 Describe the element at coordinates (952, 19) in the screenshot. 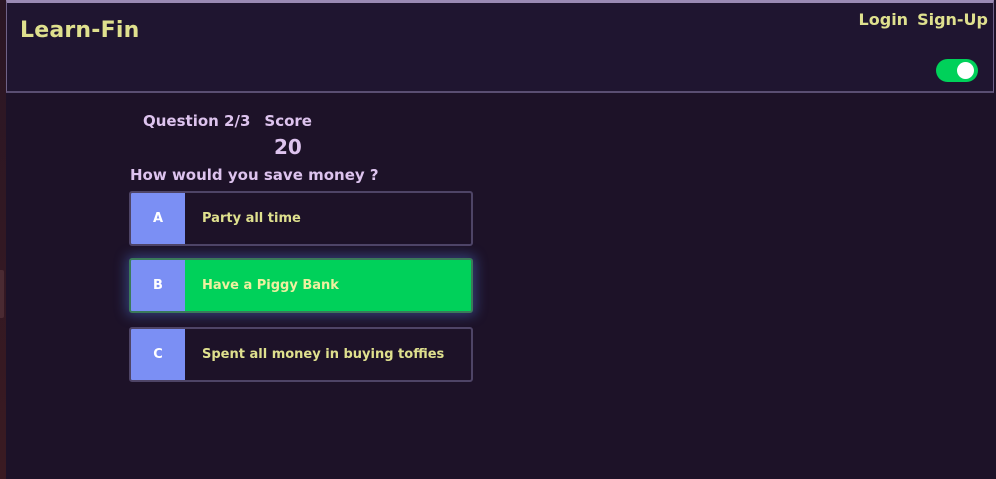

I see `signup-link: Sign-Up` at that location.